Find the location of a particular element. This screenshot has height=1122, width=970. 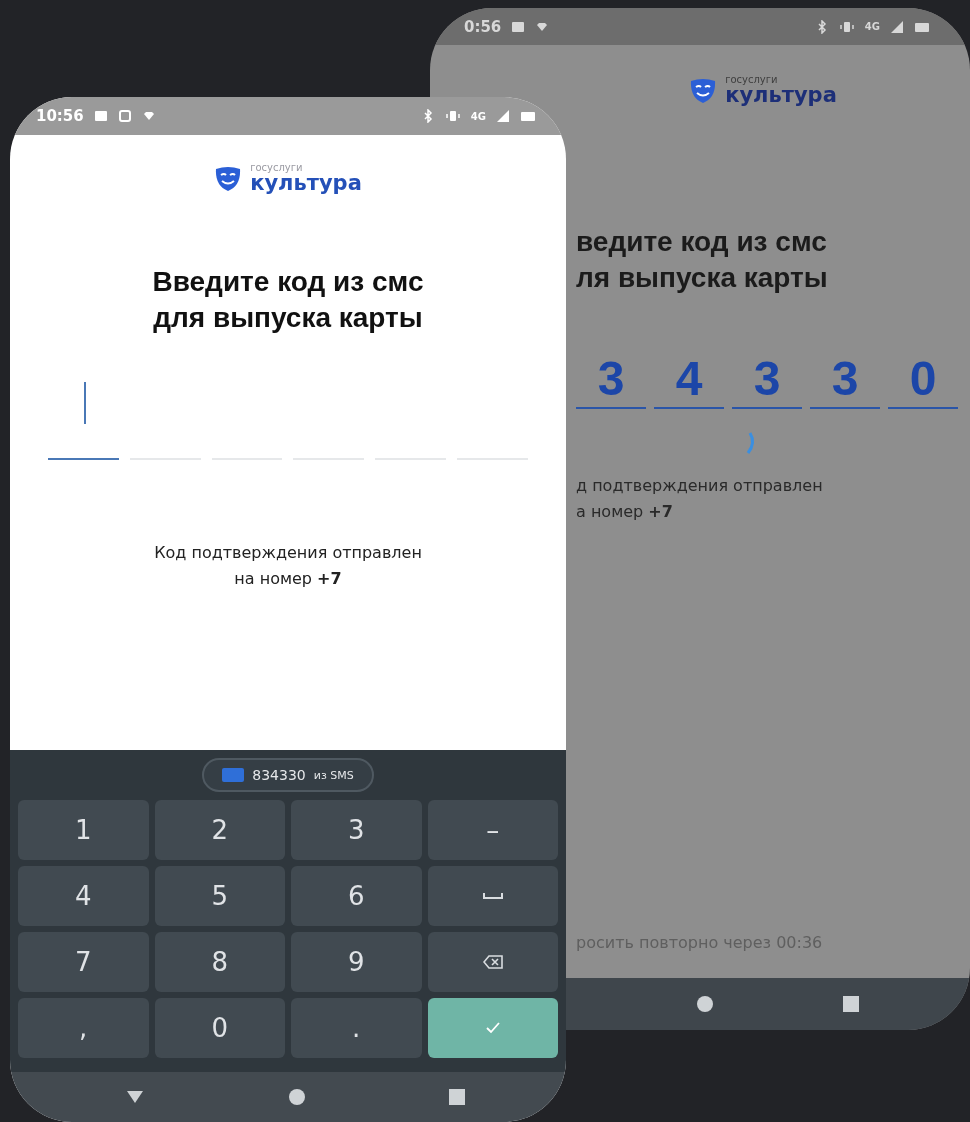

checkmark-icon is located at coordinates (492, 1028).